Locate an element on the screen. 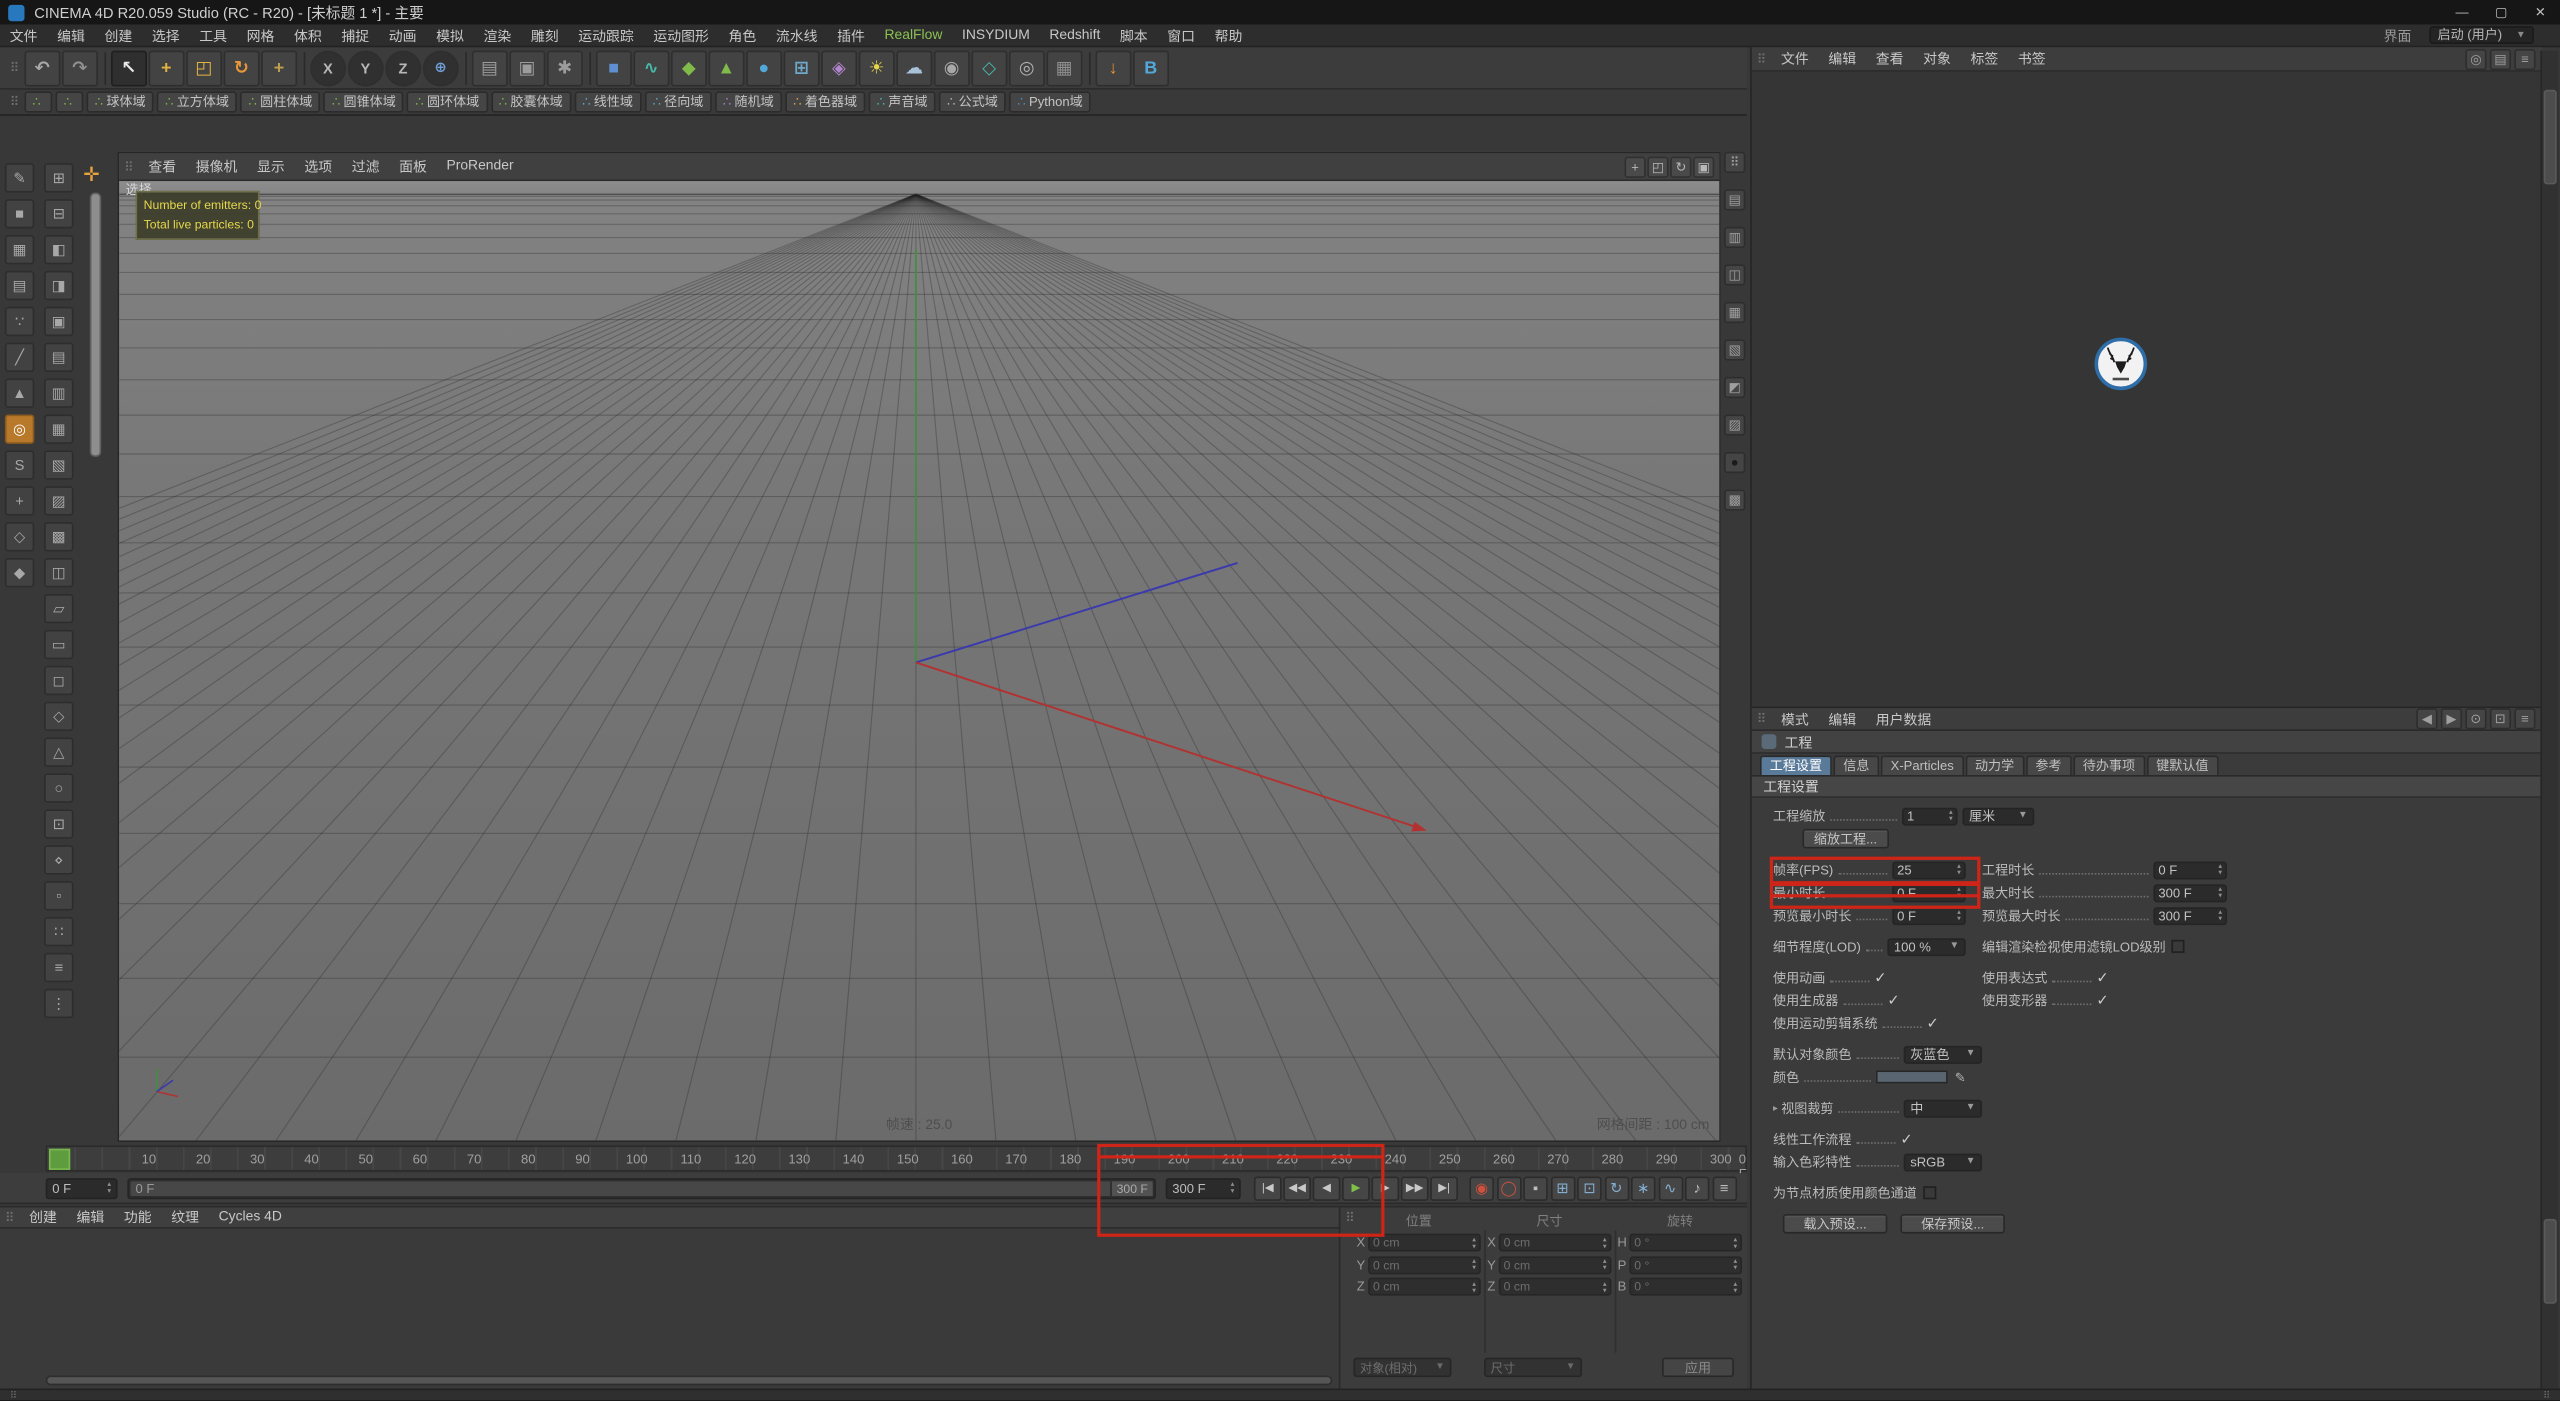 This screenshot has width=2560, height=1401. viewport-menu-选项: 选项 is located at coordinates (318, 167).